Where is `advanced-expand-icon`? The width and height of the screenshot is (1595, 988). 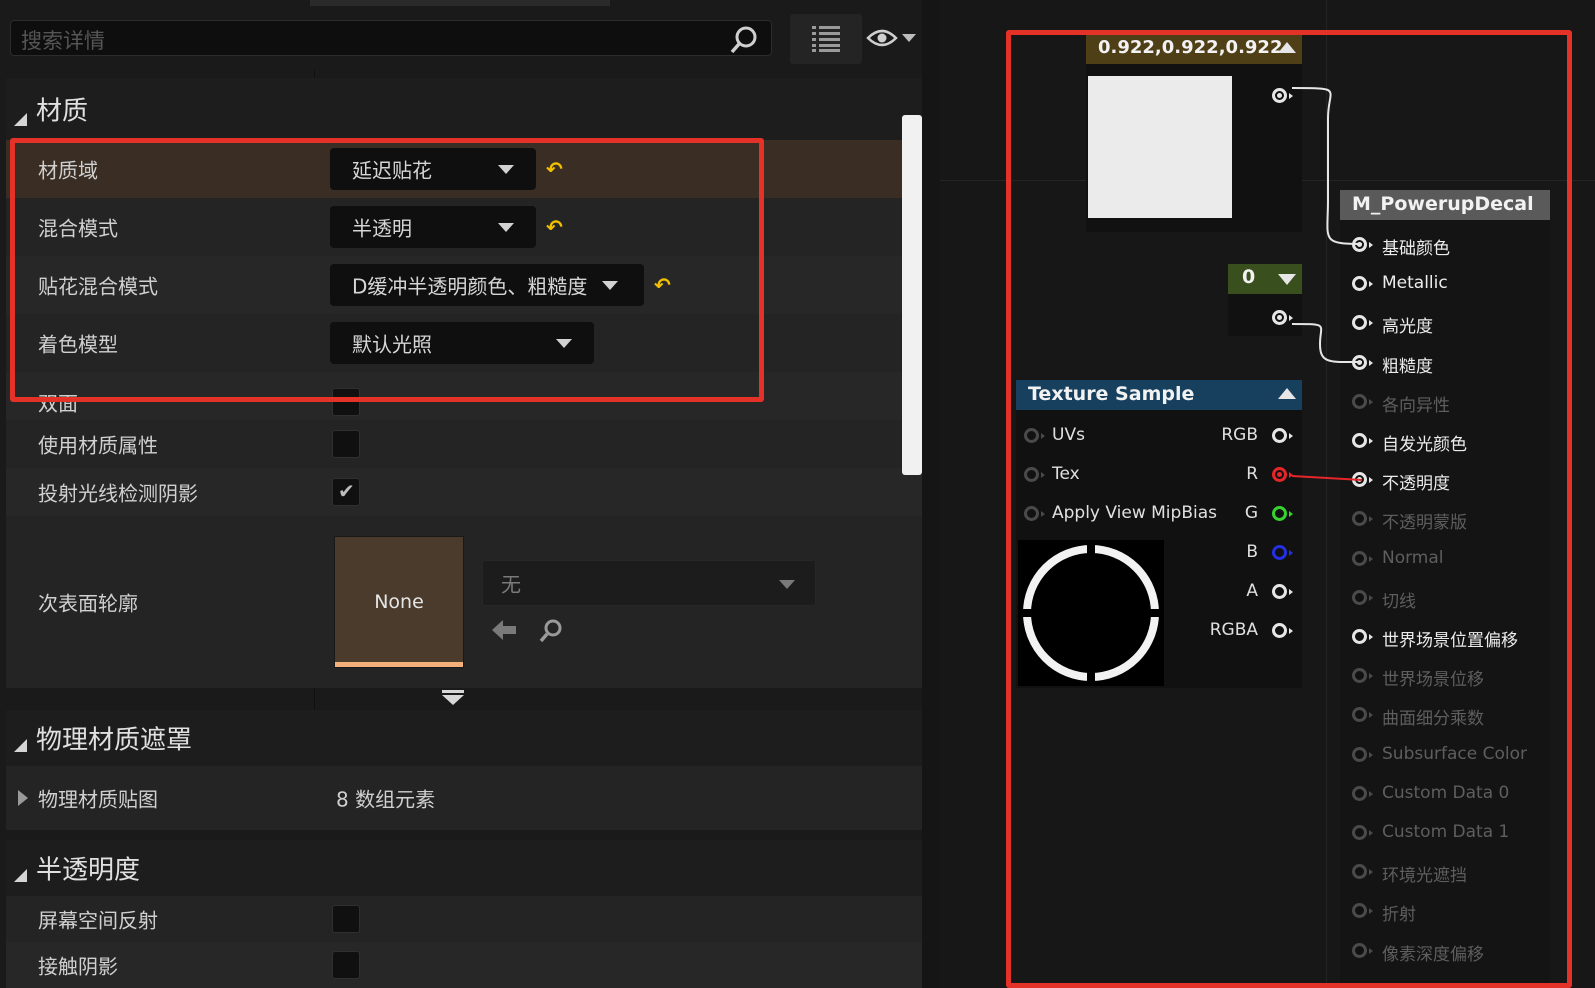 advanced-expand-icon is located at coordinates (453, 700).